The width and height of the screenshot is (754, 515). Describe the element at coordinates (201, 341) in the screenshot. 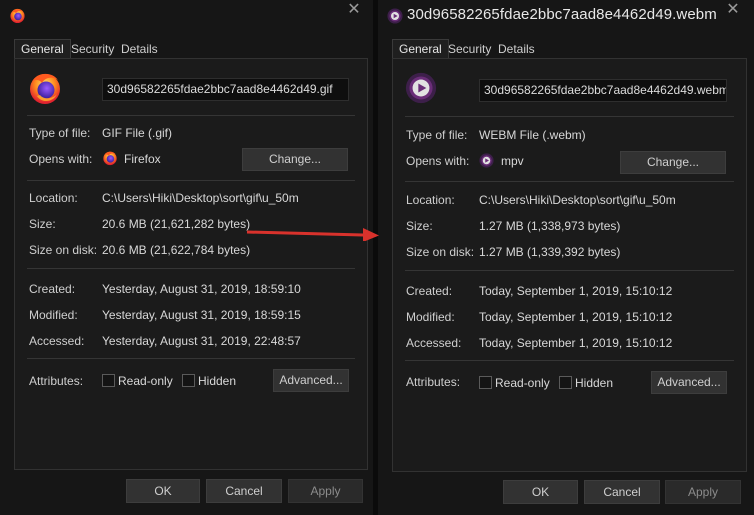

I see `accessed-value: Yesterday, August 31, 2019, 22:48:57` at that location.